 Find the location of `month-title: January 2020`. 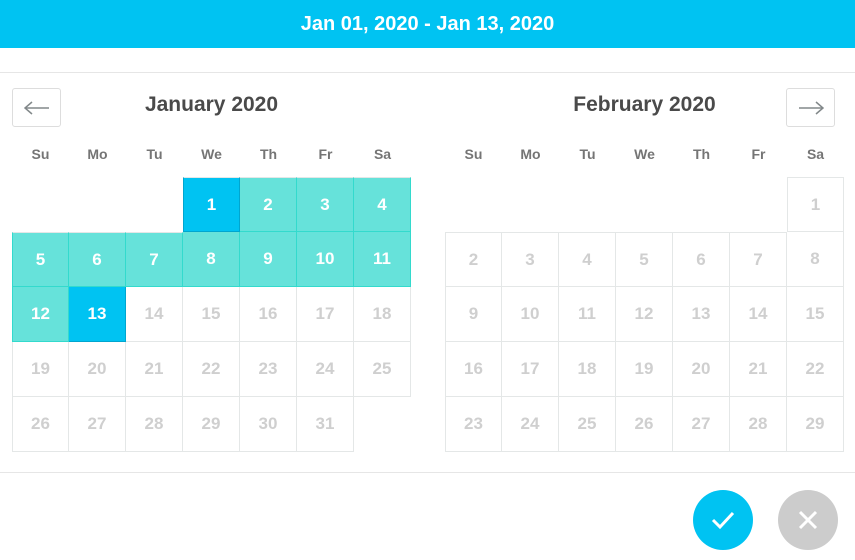

month-title: January 2020 is located at coordinates (211, 104).